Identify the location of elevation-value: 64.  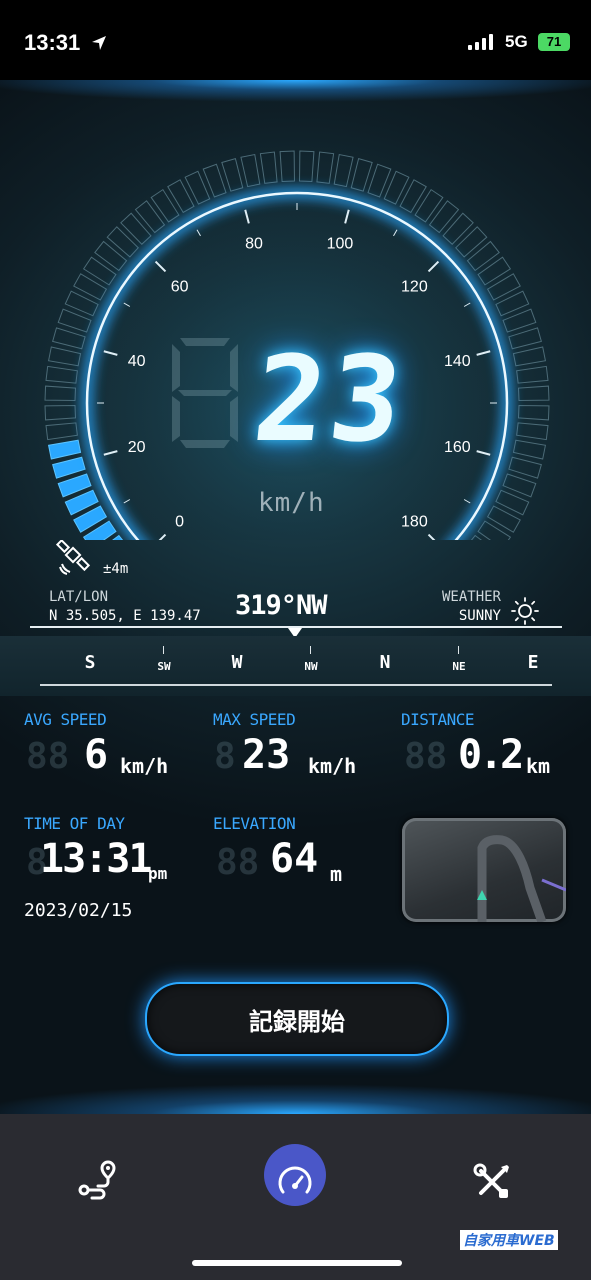
(294, 859).